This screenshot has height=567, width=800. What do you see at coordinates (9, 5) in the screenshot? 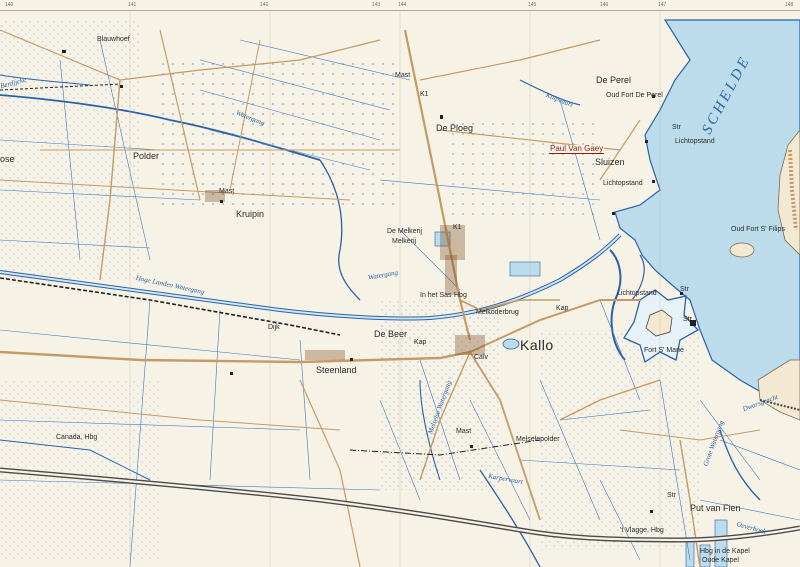
I see `grid-tick-label: 140` at bounding box center [9, 5].